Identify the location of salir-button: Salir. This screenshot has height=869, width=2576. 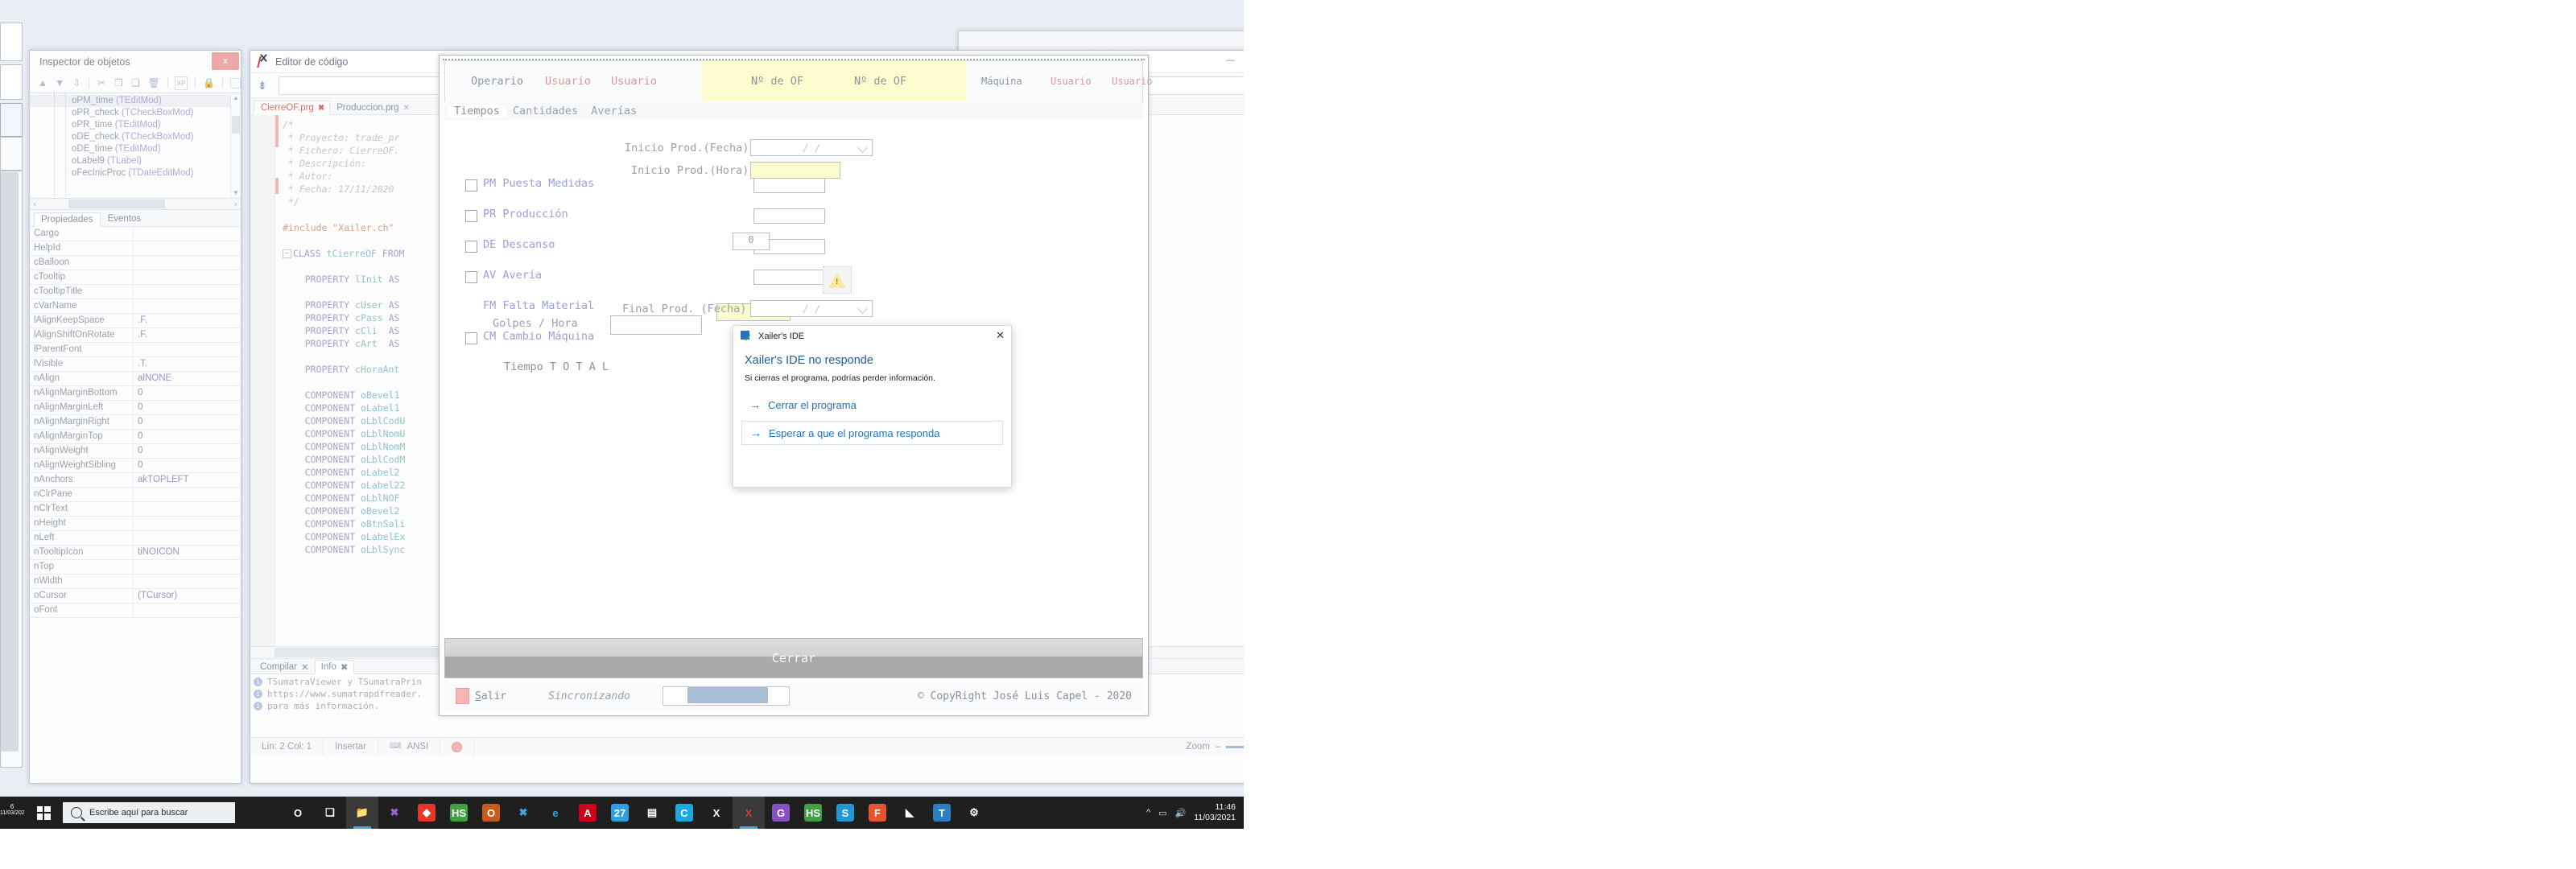
(481, 696).